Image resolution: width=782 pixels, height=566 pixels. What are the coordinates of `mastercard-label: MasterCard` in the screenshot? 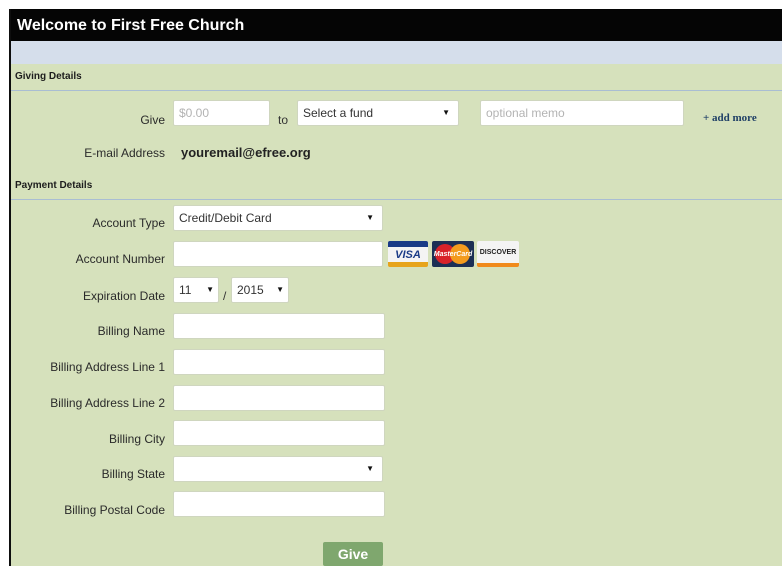 It's located at (453, 254).